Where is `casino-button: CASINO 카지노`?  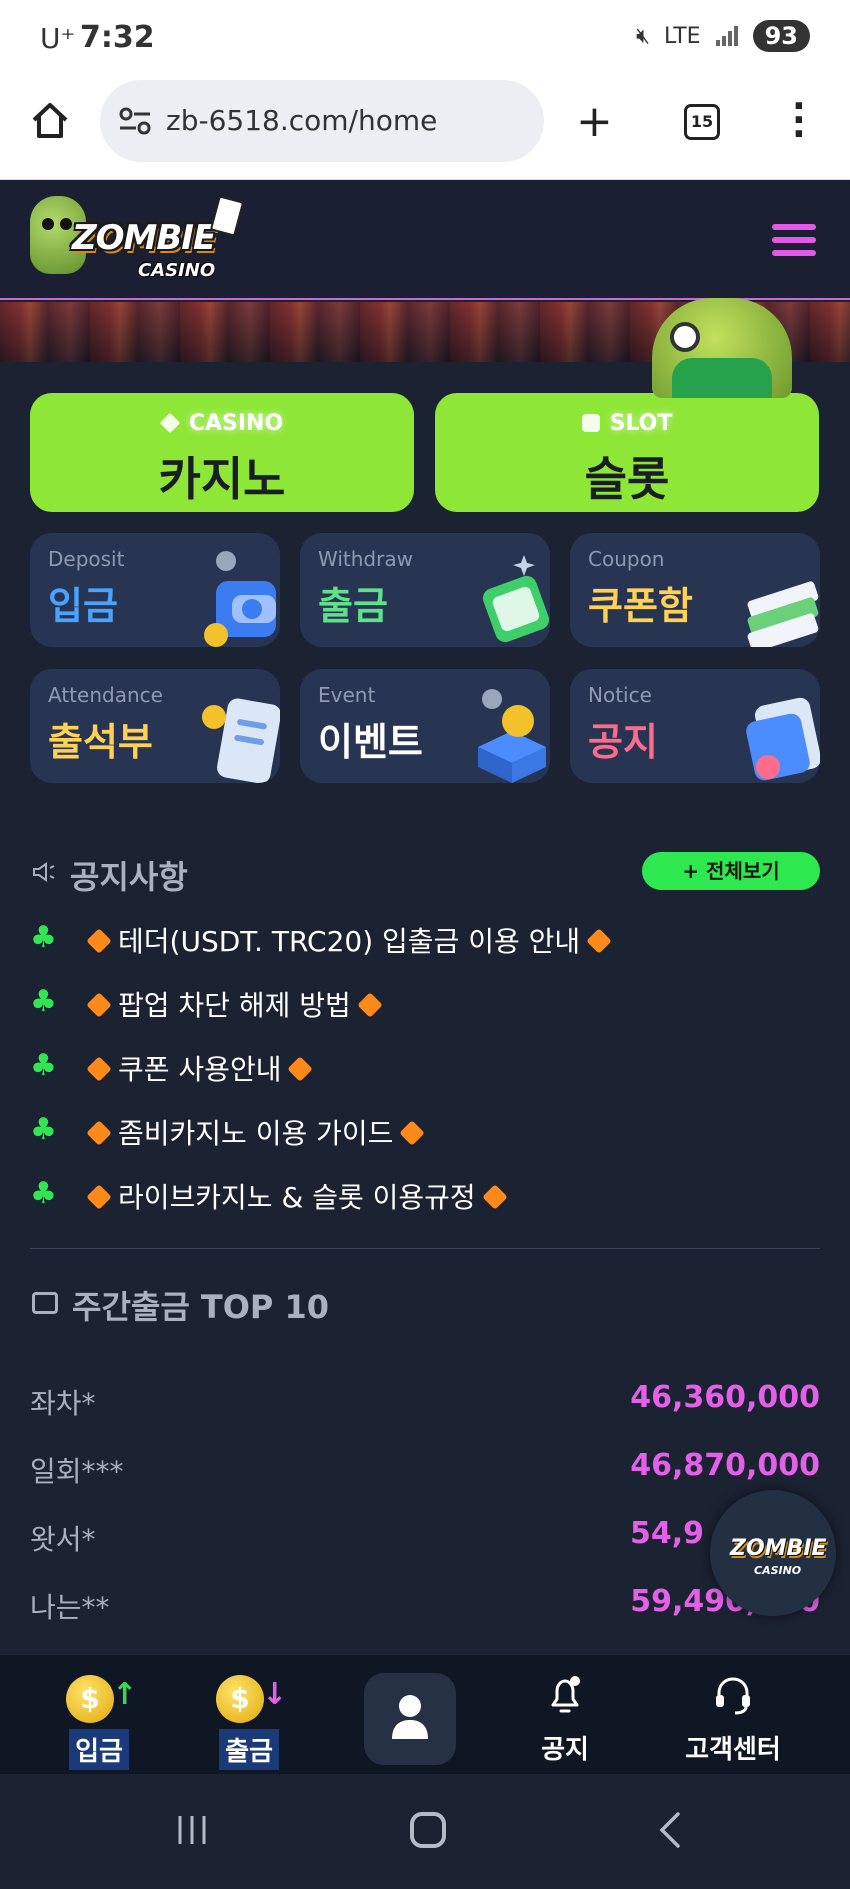 casino-button: CASINO 카지노 is located at coordinates (222, 452).